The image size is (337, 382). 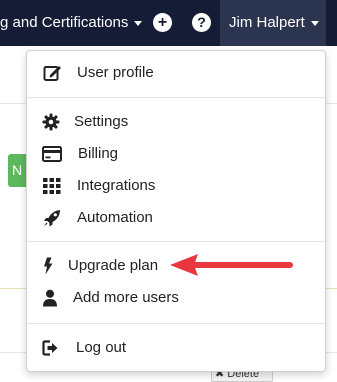 What do you see at coordinates (176, 122) in the screenshot?
I see `menu-item-settings: Settings` at bounding box center [176, 122].